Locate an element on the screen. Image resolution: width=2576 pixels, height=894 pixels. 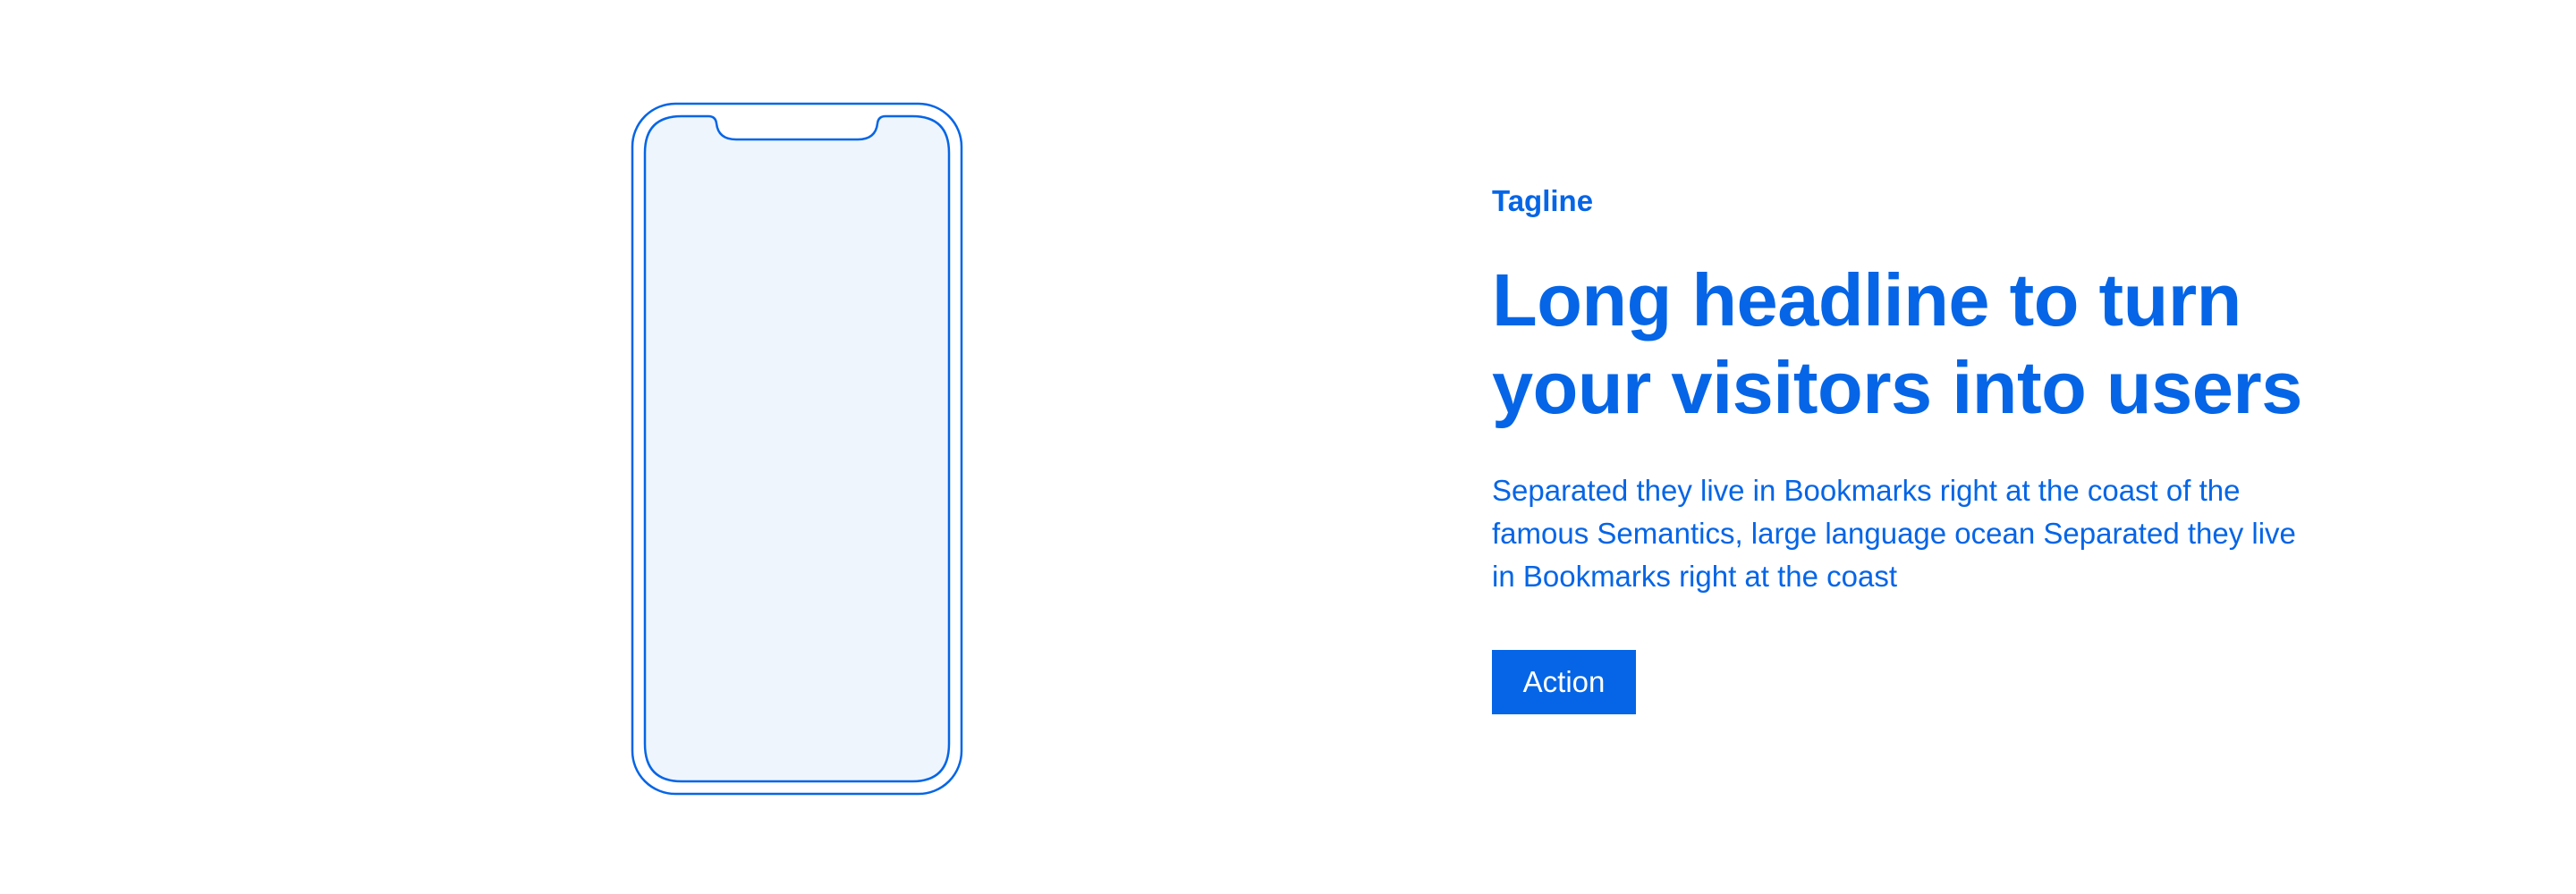
phone-outline-icon is located at coordinates (797, 449).